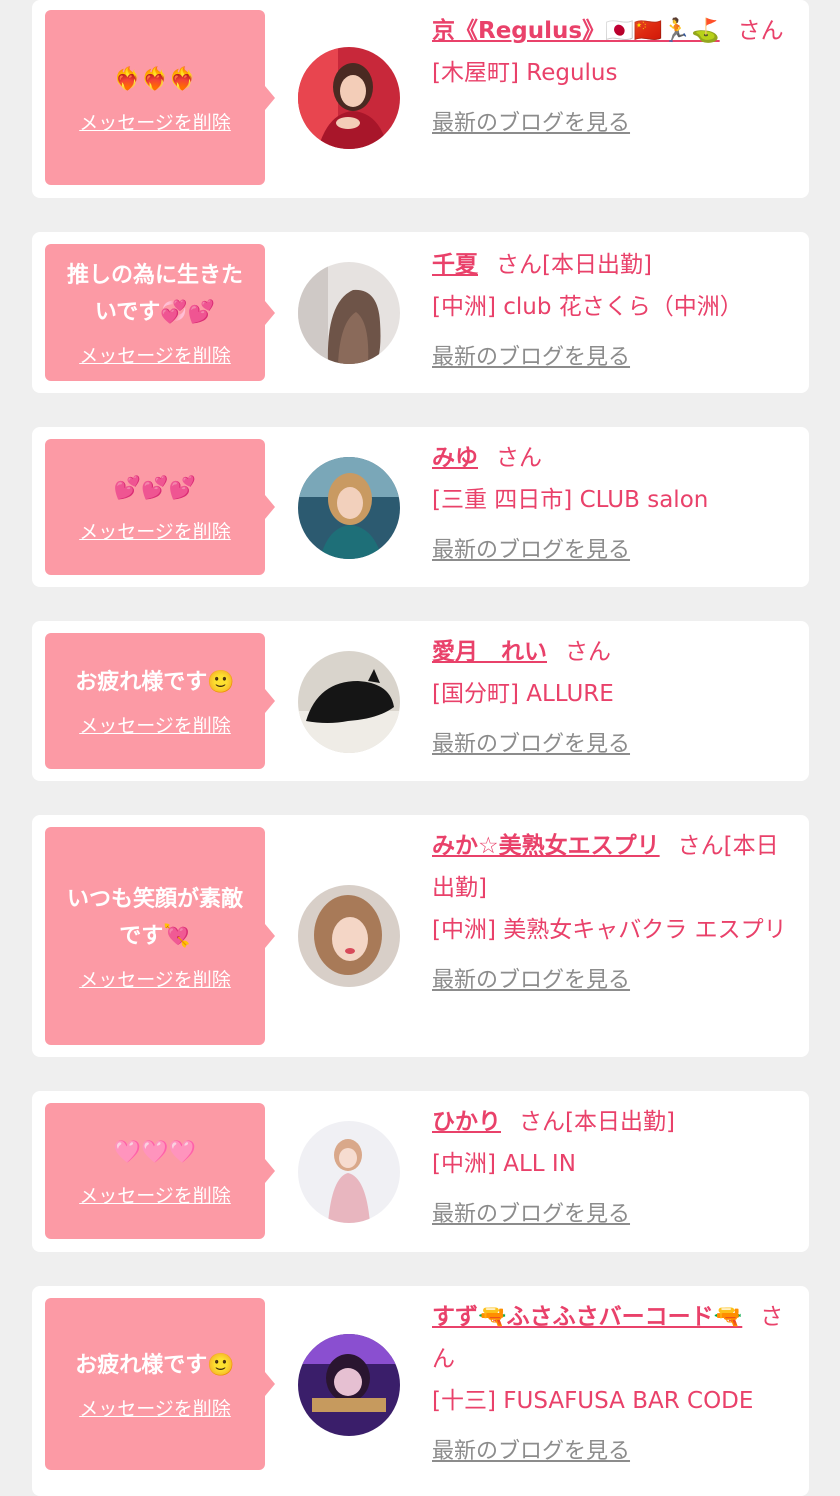 The height and width of the screenshot is (1496, 840). Describe the element at coordinates (609, 930) in the screenshot. I see `shop-label: [中洲] 美熟女キャバクラ エスプリ` at that location.